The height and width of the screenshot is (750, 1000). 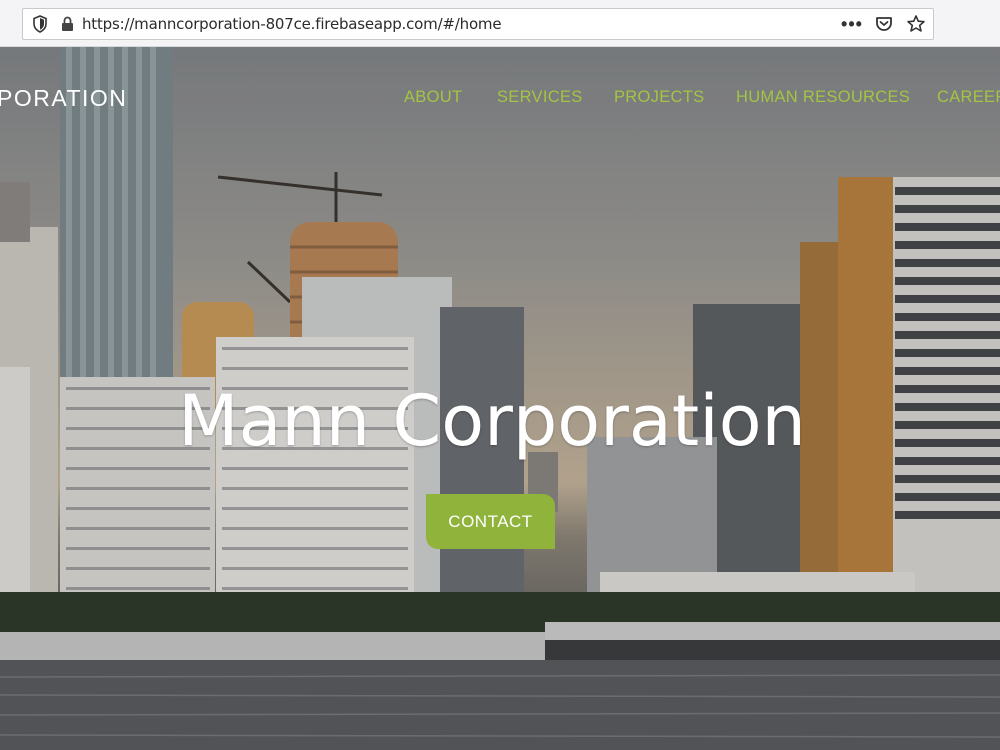 I want to click on shield-icon, so click(x=40, y=24).